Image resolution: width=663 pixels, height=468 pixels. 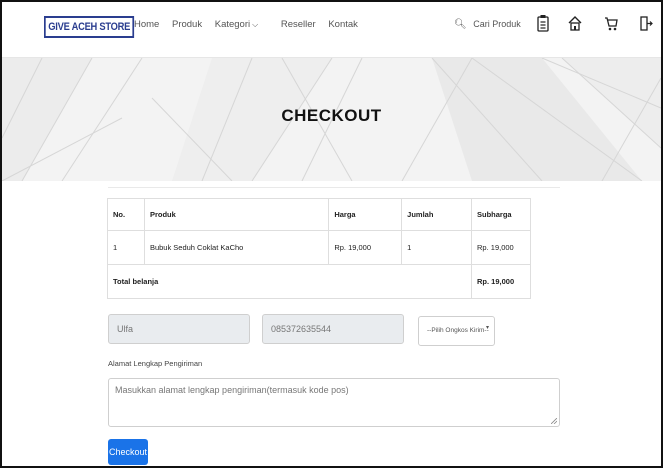 What do you see at coordinates (128, 452) in the screenshot?
I see `checkout-button: Checkout` at bounding box center [128, 452].